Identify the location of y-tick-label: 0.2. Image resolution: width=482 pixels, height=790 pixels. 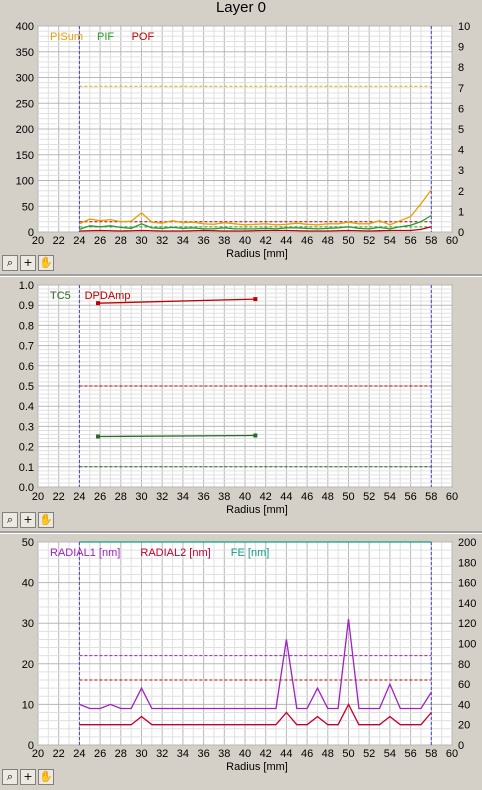
(26, 448).